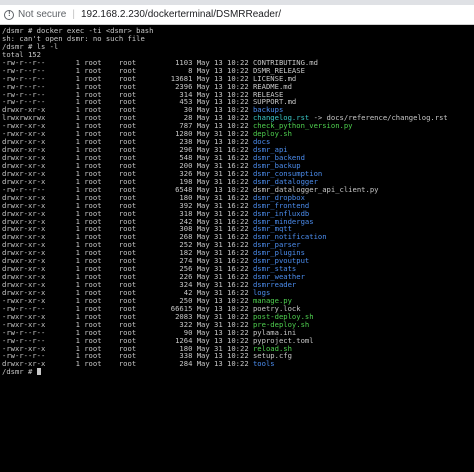 This screenshot has height=472, width=474. What do you see at coordinates (30, 46) in the screenshot?
I see `terminal-line-ls-command: /dsmr # ls -l` at bounding box center [30, 46].